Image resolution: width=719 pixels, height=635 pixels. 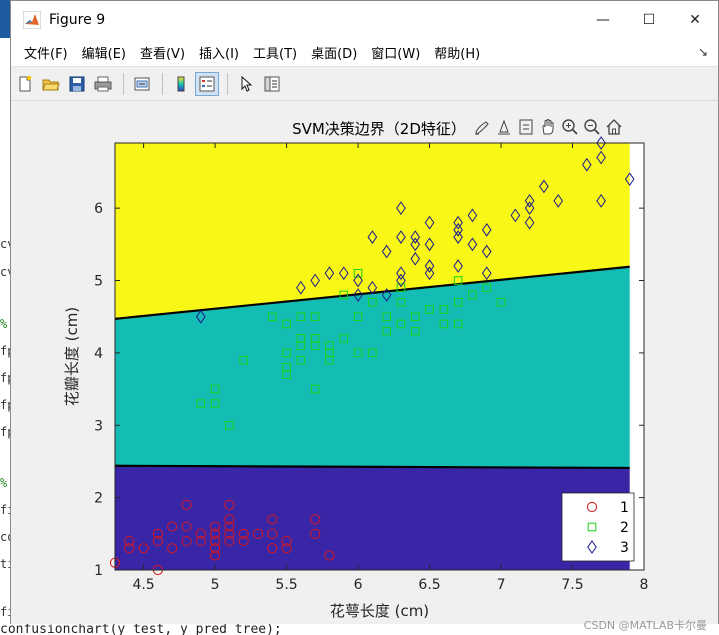 What do you see at coordinates (592, 127) in the screenshot?
I see `zoom-out-icon` at bounding box center [592, 127].